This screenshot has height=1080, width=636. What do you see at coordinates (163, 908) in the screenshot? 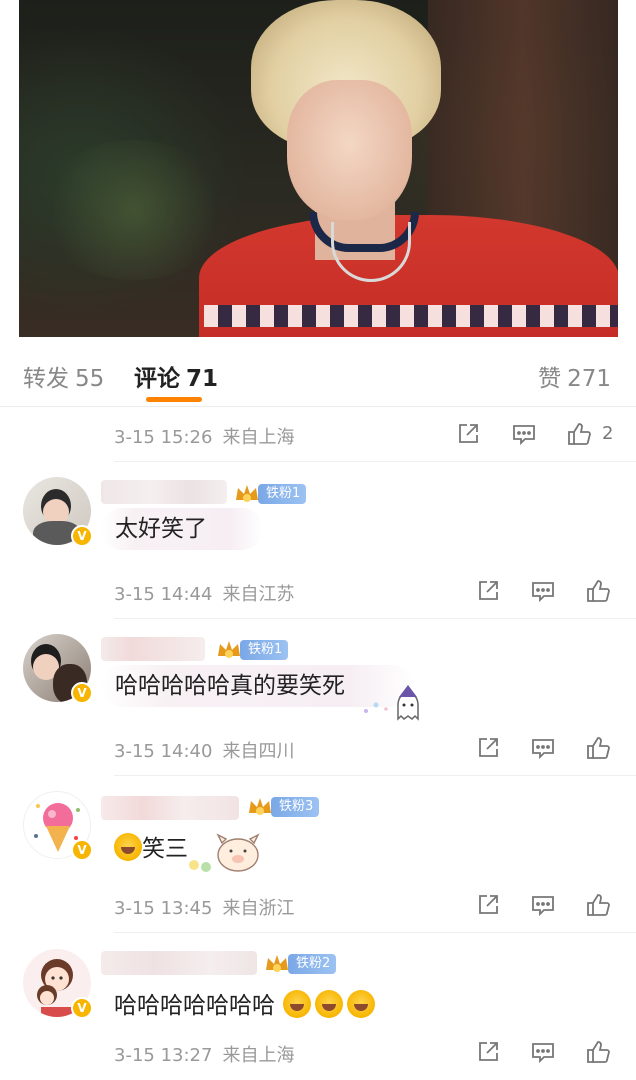
I see `comment-date: 3-15 13:45` at bounding box center [163, 908].